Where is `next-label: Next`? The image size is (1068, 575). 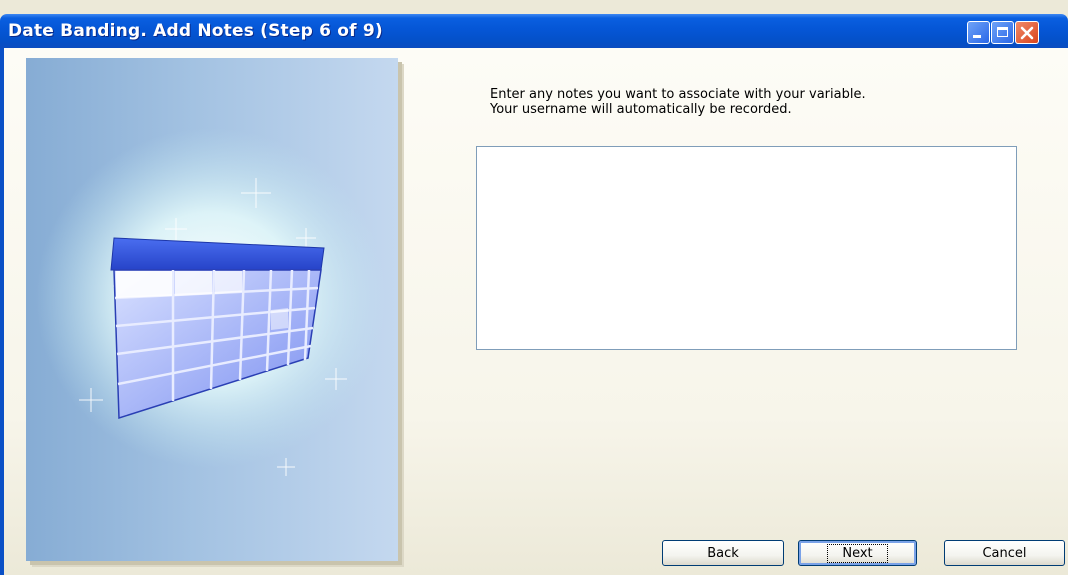
next-label: Next is located at coordinates (857, 553).